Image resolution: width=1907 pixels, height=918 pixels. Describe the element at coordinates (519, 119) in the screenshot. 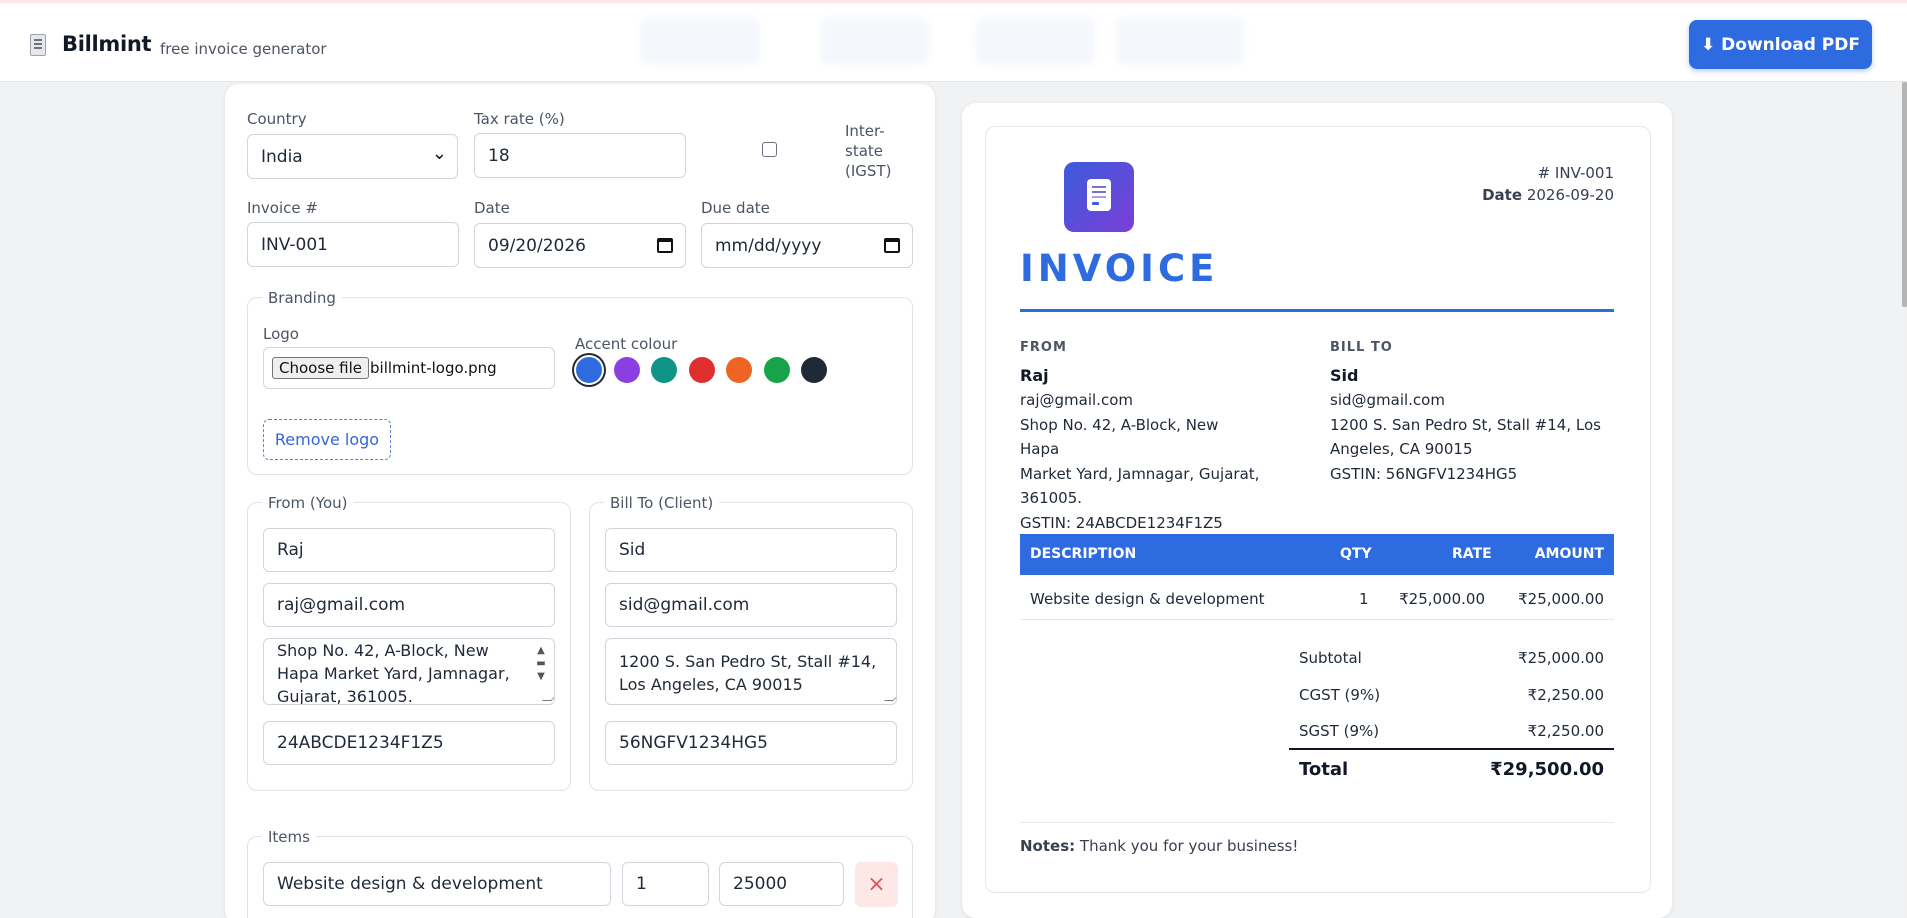

I see `tax-rate-label: Tax rate (%)` at that location.